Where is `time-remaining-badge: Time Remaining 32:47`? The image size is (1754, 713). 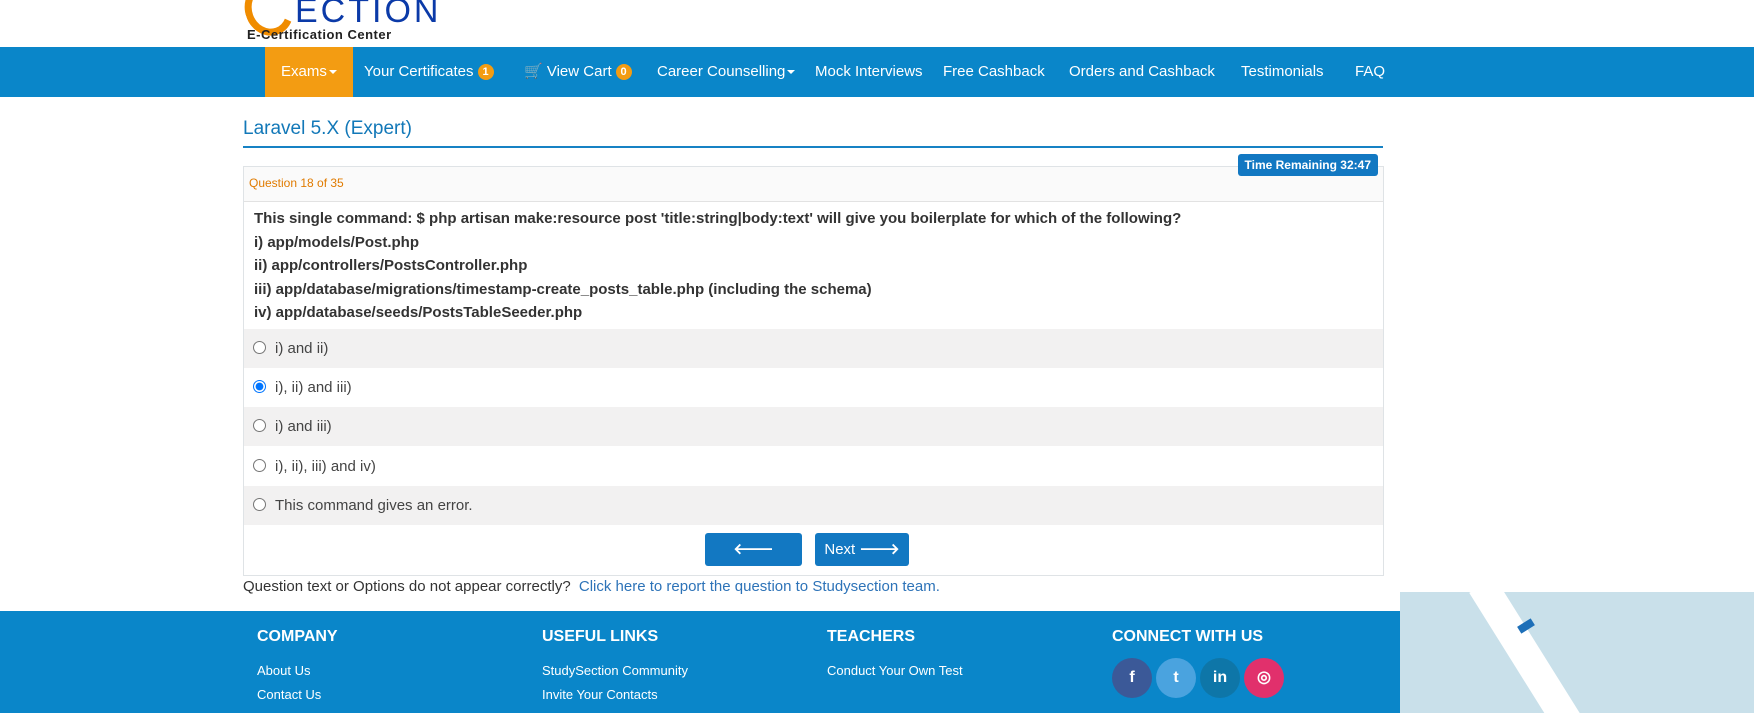 time-remaining-badge: Time Remaining 32:47 is located at coordinates (1307, 165).